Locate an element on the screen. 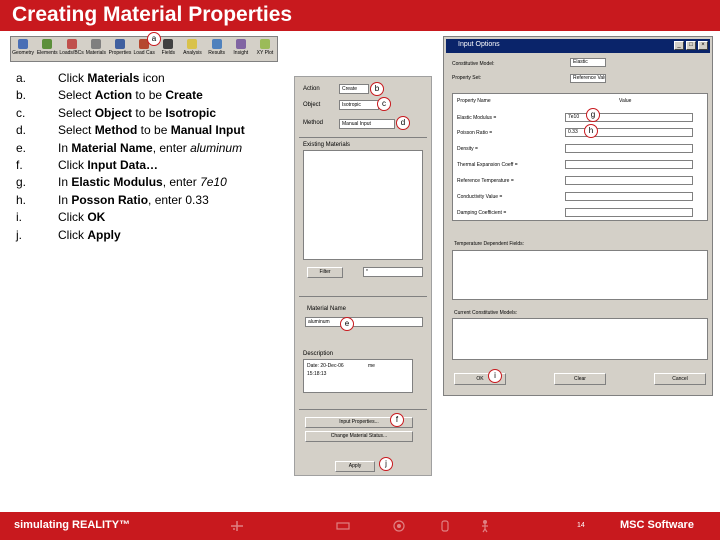 This screenshot has width=720, height=540. loads-bcs-icon is located at coordinates (71, 44).